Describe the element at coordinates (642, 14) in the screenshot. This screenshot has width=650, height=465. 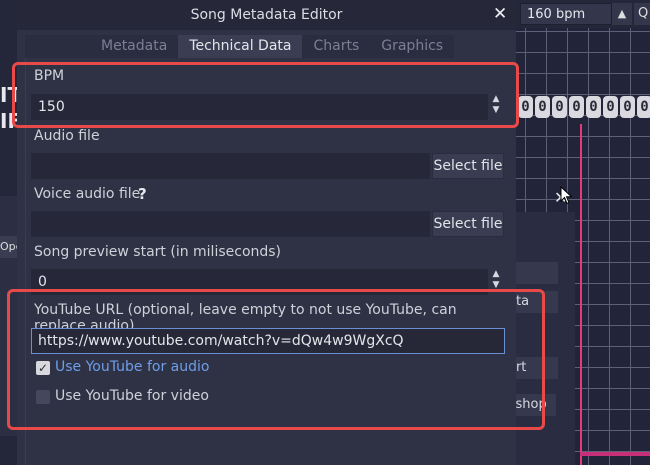
I see `q-button: Q` at that location.